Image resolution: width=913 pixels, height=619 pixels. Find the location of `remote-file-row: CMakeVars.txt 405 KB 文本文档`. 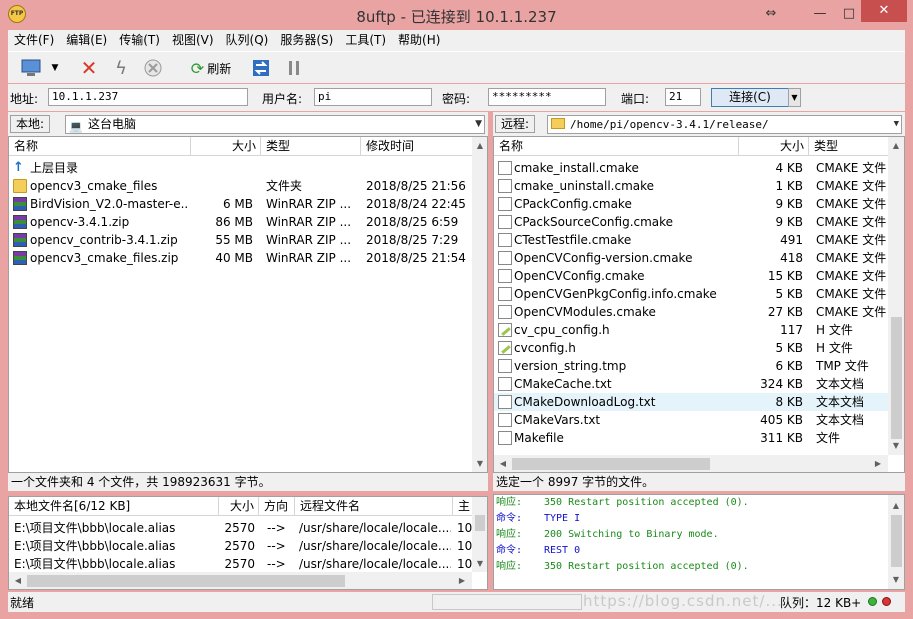

remote-file-row: CMakeVars.txt 405 KB 文本文档 is located at coordinates (691, 420).